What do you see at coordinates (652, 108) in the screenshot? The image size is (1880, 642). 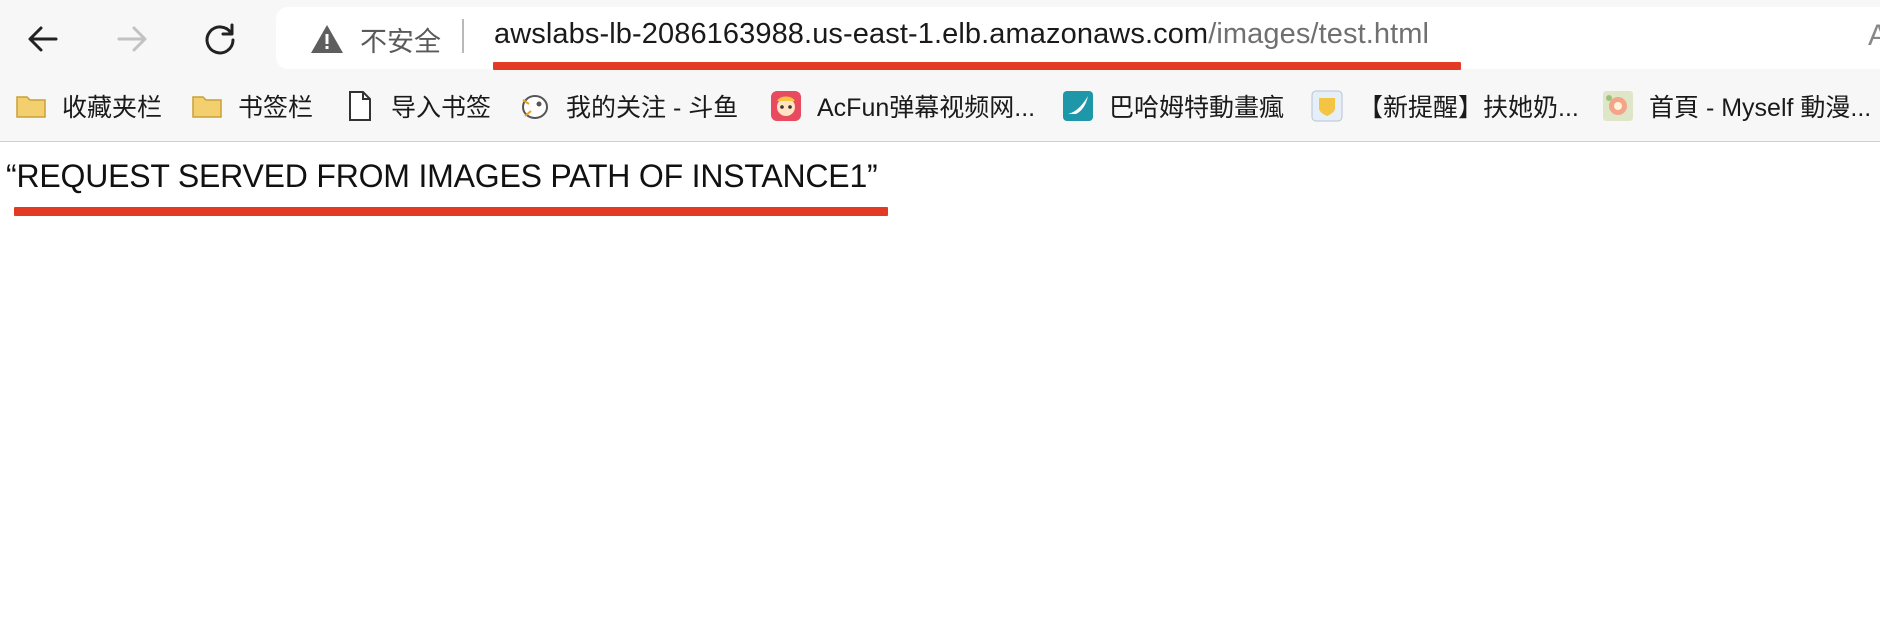 I see `bookmark-label: 我的关注 - 斗鱼` at bounding box center [652, 108].